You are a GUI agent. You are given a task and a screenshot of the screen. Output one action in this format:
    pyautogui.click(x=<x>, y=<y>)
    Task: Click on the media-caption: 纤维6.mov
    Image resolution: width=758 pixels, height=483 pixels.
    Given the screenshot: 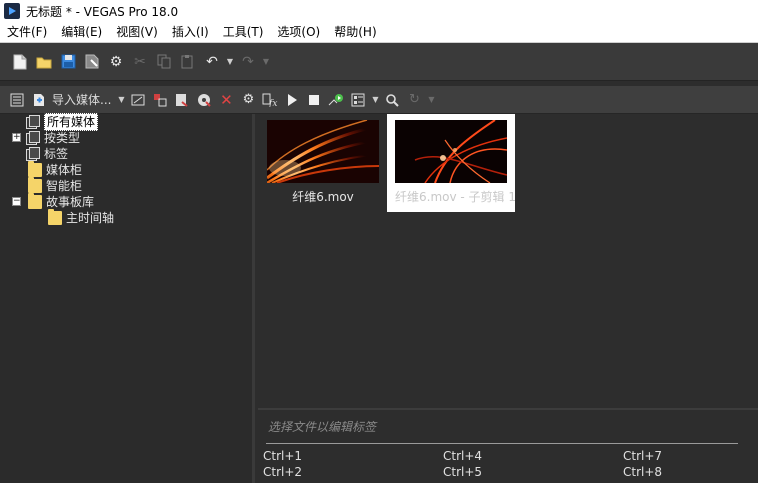 What is the action you would take?
    pyautogui.click(x=323, y=197)
    